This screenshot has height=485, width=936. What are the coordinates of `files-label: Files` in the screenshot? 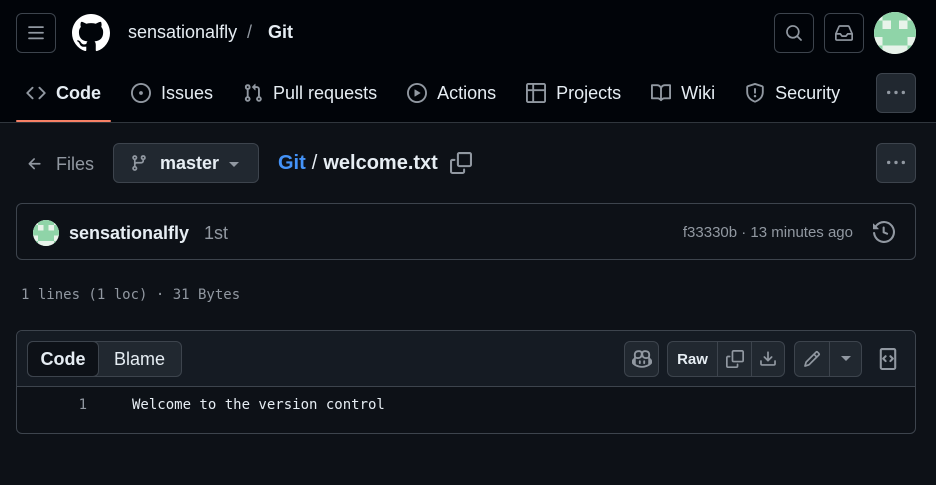 It's located at (75, 163).